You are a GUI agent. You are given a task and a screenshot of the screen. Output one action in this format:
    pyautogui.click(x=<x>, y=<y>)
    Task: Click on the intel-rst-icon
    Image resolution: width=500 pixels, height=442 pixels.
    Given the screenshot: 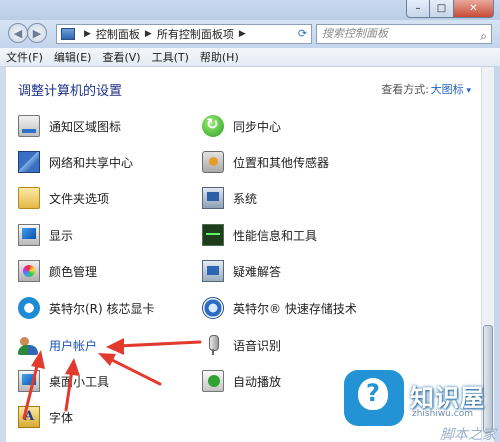 What is the action you would take?
    pyautogui.click(x=213, y=308)
    